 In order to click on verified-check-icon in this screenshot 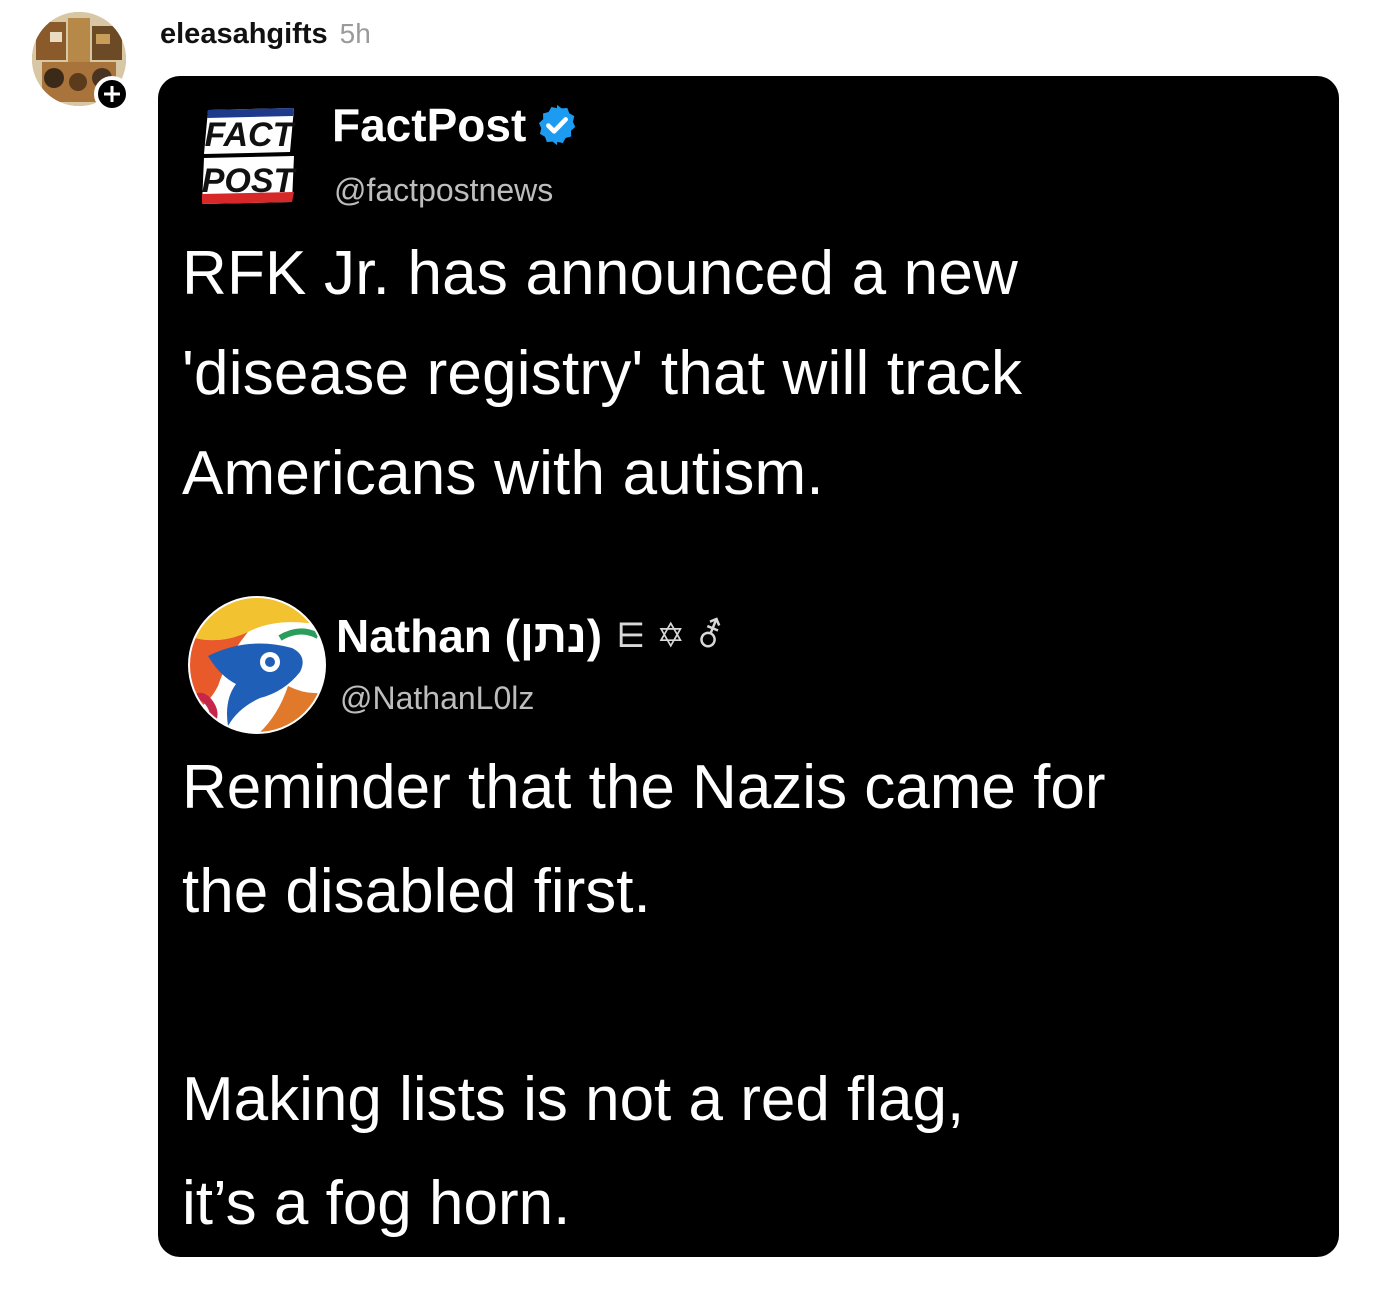, I will do `click(557, 125)`.